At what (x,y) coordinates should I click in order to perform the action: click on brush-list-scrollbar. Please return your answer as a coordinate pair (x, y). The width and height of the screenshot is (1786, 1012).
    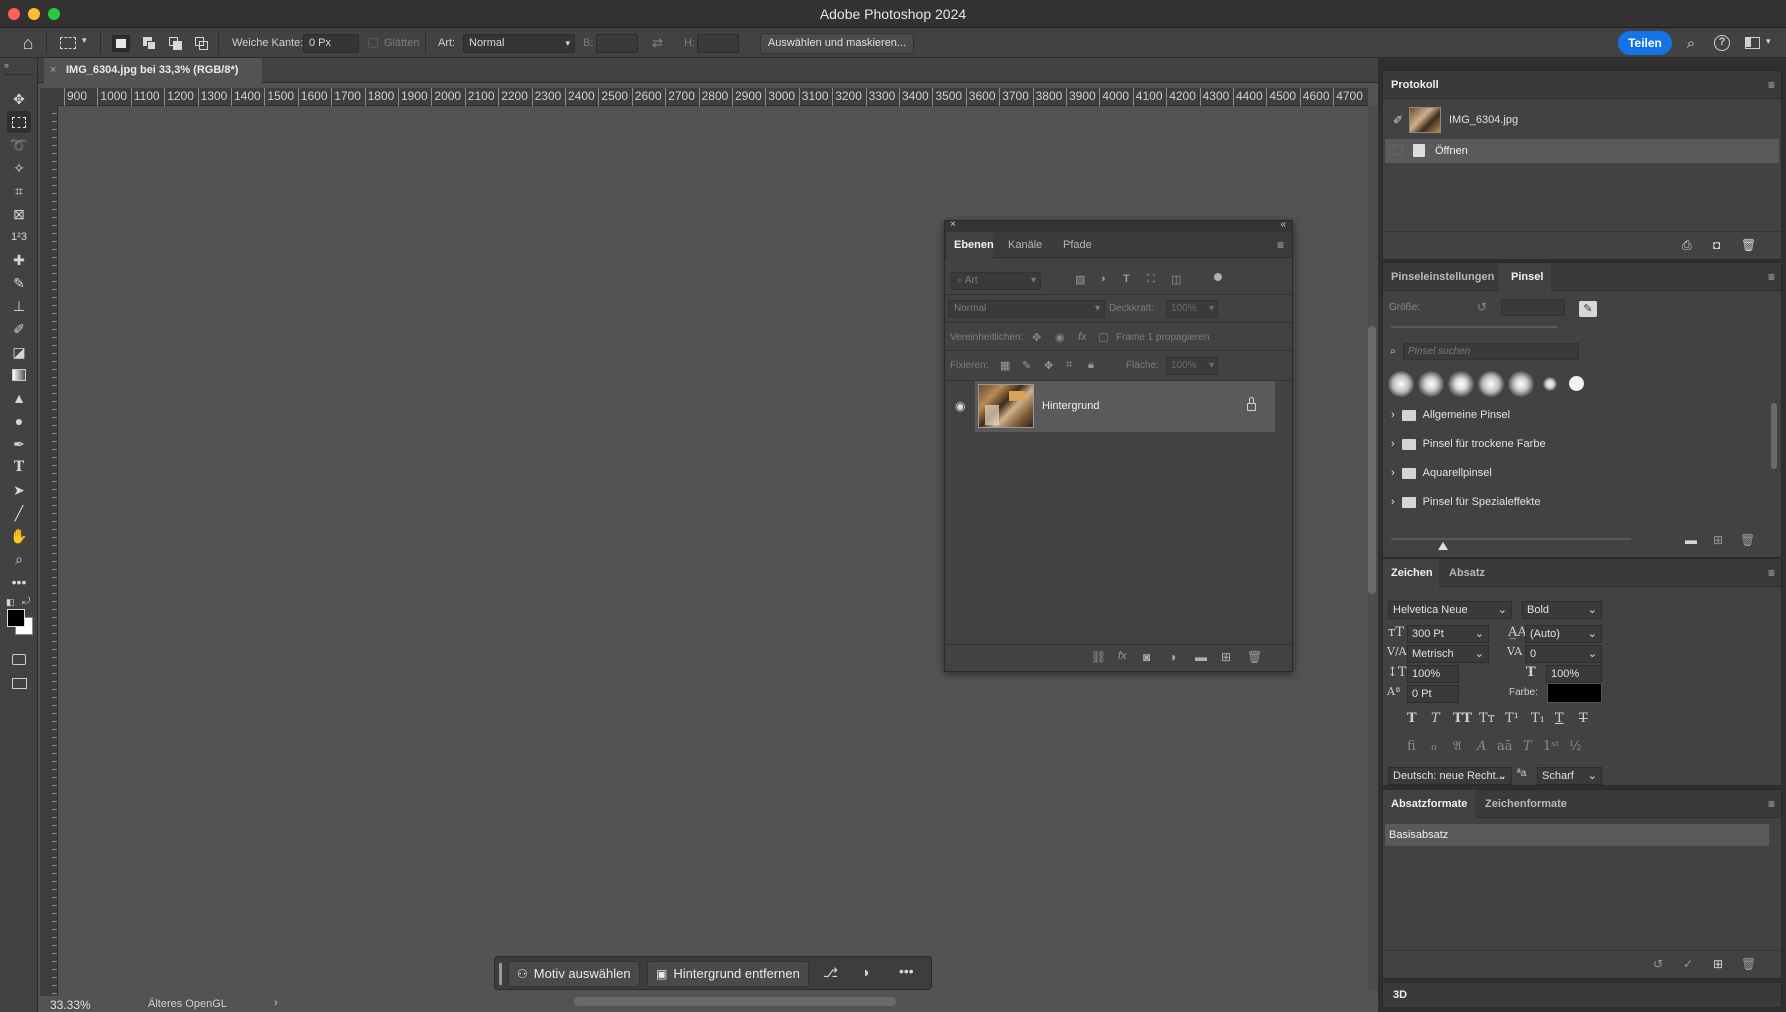
    Looking at the image, I should click on (1774, 436).